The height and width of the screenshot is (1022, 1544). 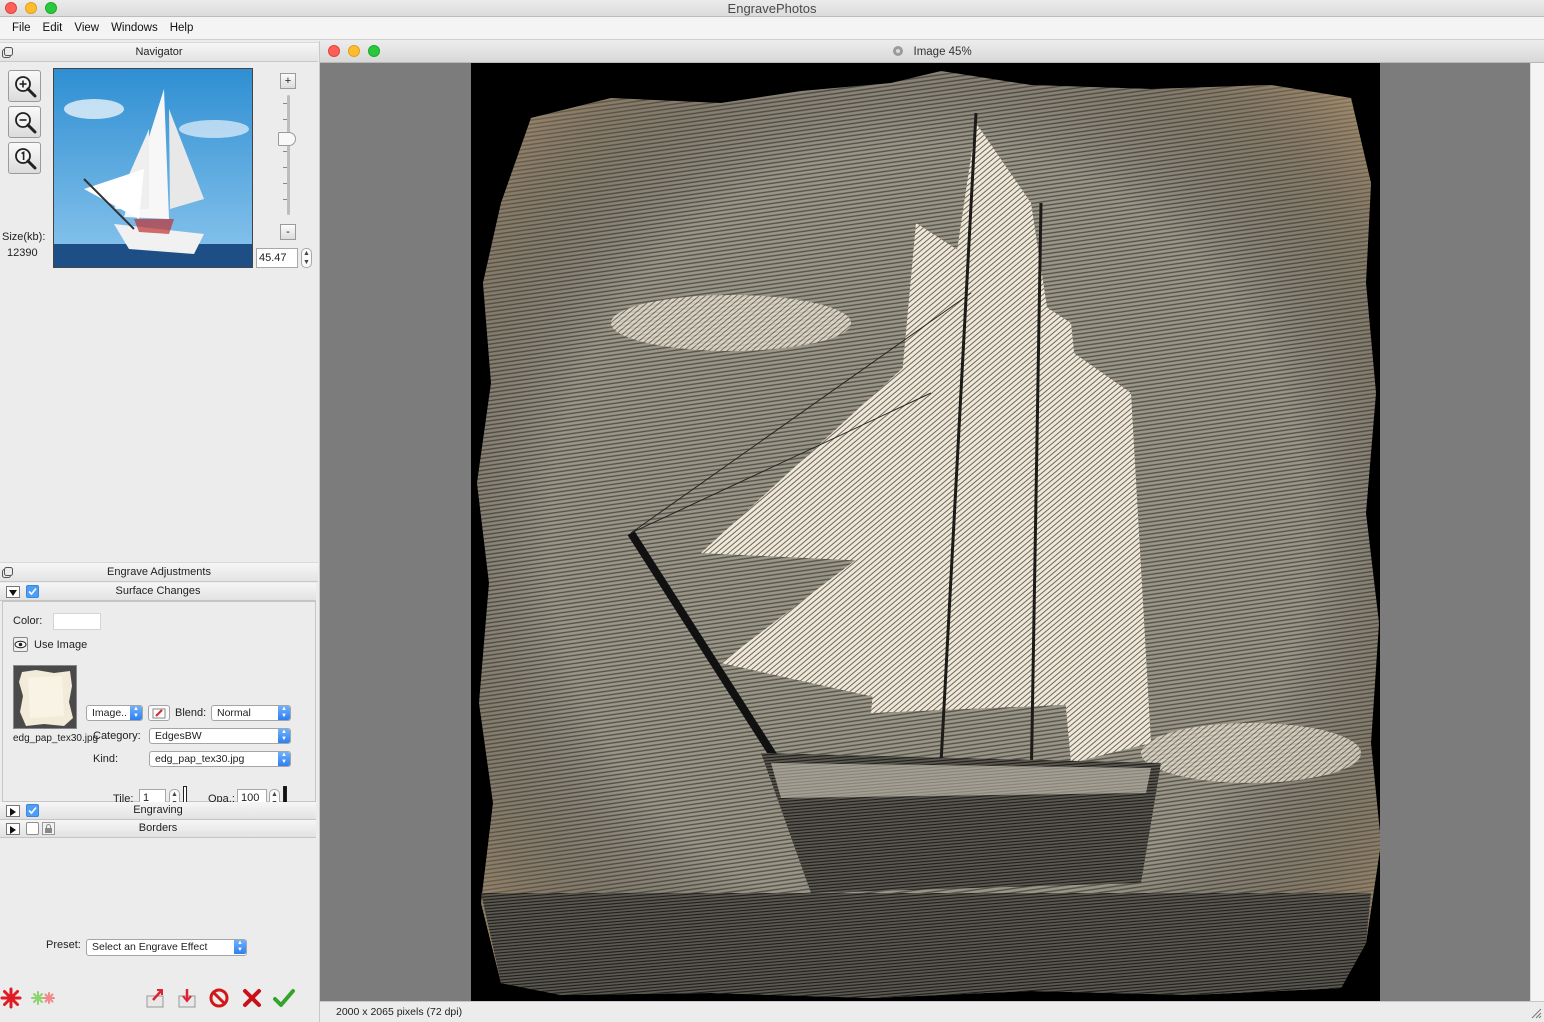 I want to click on kind-select: edg_pap_tex30.jpg ▲ ▼, so click(x=220, y=759).